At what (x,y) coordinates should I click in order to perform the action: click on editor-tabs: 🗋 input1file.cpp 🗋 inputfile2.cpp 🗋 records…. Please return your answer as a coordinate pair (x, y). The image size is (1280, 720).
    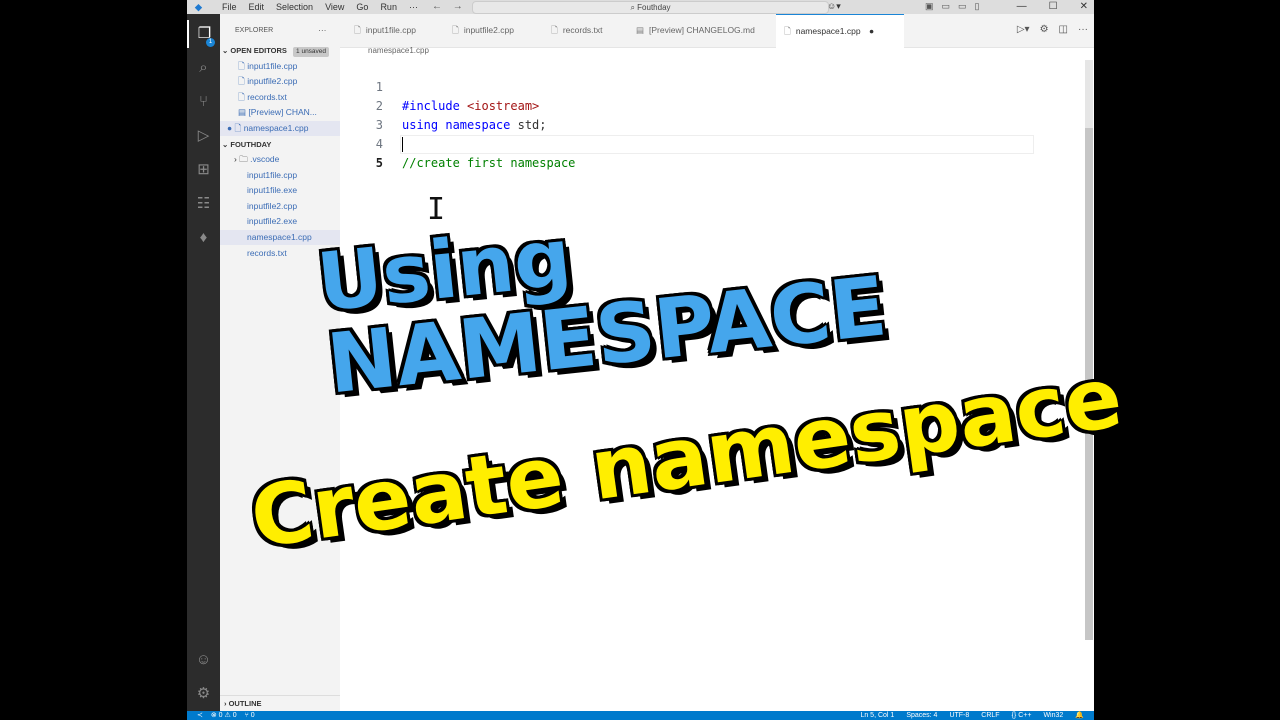
    Looking at the image, I should click on (717, 31).